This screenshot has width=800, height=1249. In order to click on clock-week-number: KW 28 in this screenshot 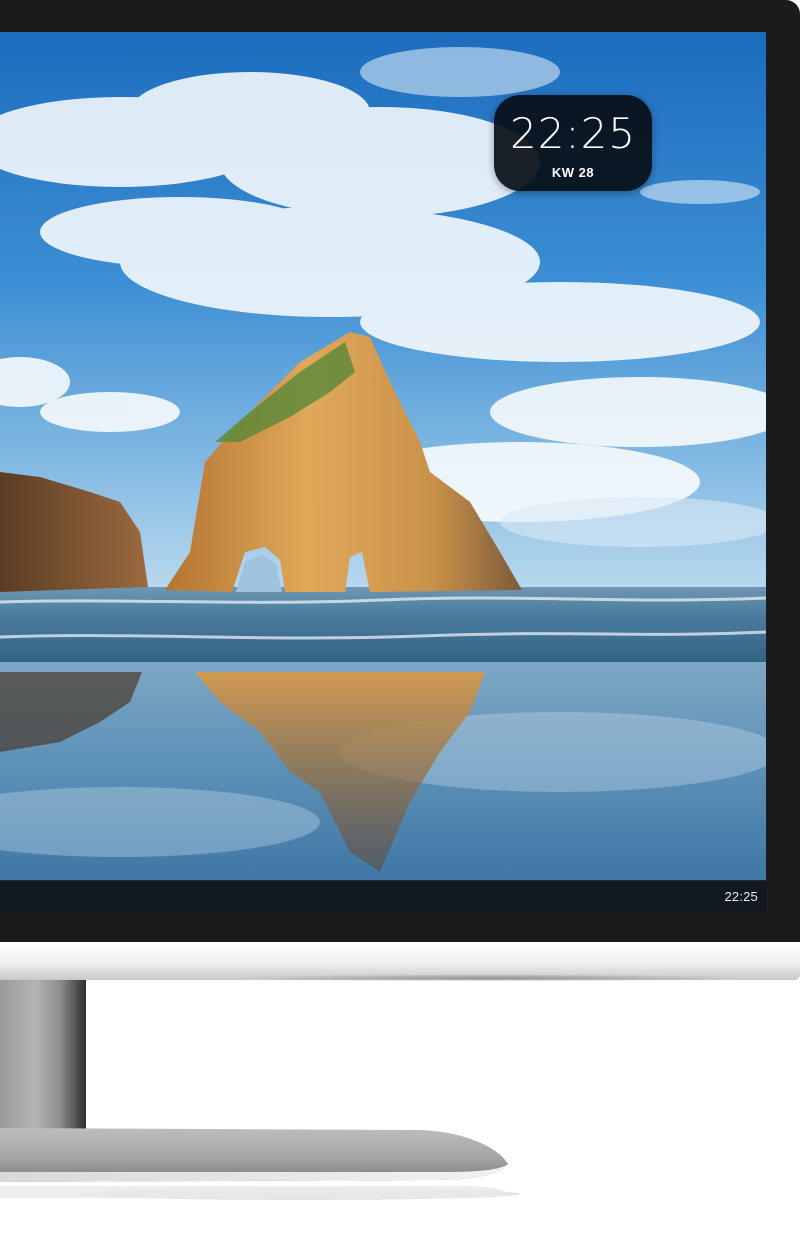, I will do `click(573, 172)`.